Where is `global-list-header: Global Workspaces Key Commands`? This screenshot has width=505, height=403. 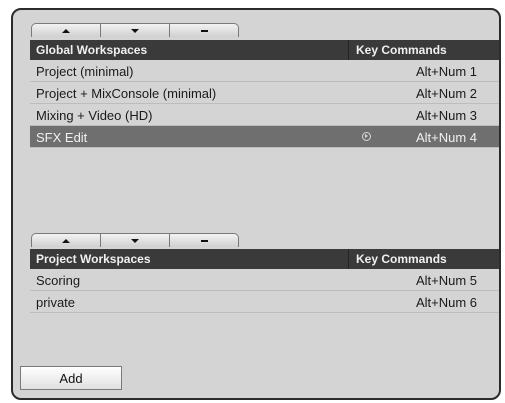
global-list-header: Global Workspaces Key Commands is located at coordinates (264, 50).